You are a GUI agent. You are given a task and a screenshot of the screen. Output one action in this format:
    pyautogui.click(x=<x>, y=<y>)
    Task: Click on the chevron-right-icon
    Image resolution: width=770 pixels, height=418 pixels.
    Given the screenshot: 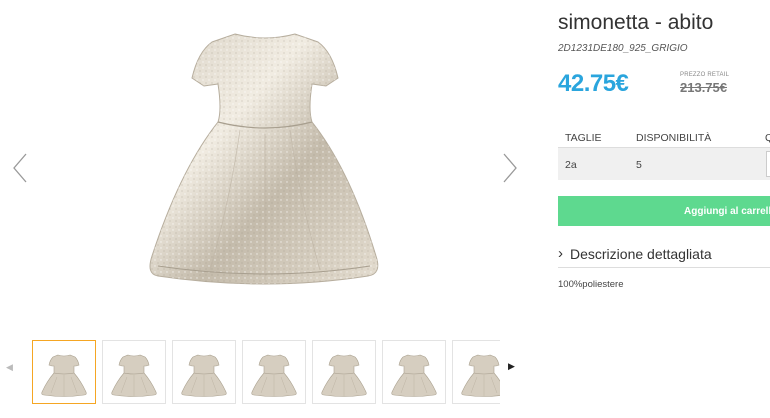 What is the action you would take?
    pyautogui.click(x=510, y=168)
    